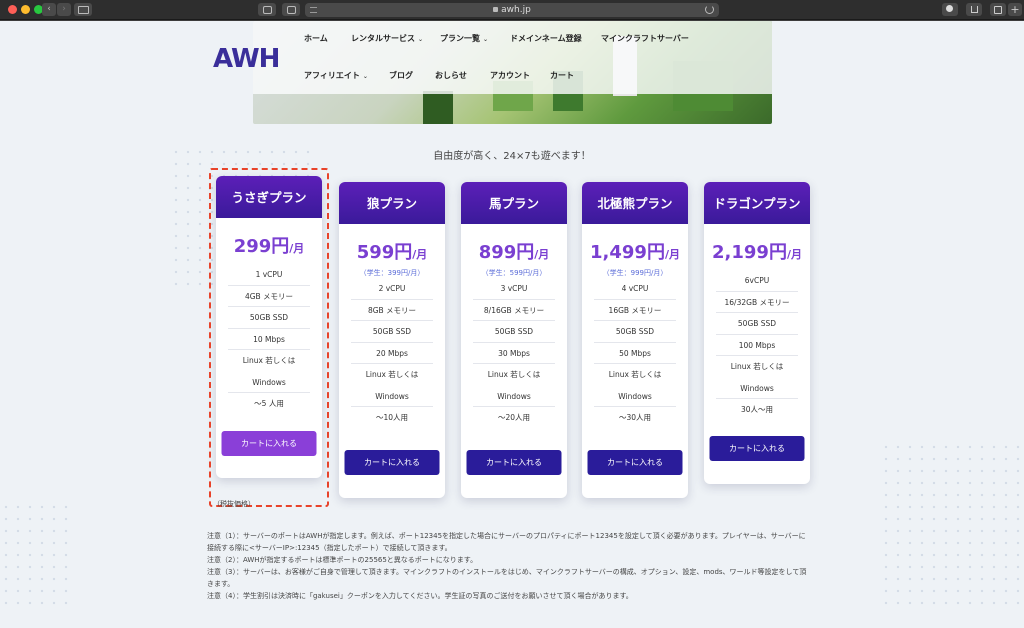 The width and height of the screenshot is (1024, 628). I want to click on lock-icon, so click(496, 9).